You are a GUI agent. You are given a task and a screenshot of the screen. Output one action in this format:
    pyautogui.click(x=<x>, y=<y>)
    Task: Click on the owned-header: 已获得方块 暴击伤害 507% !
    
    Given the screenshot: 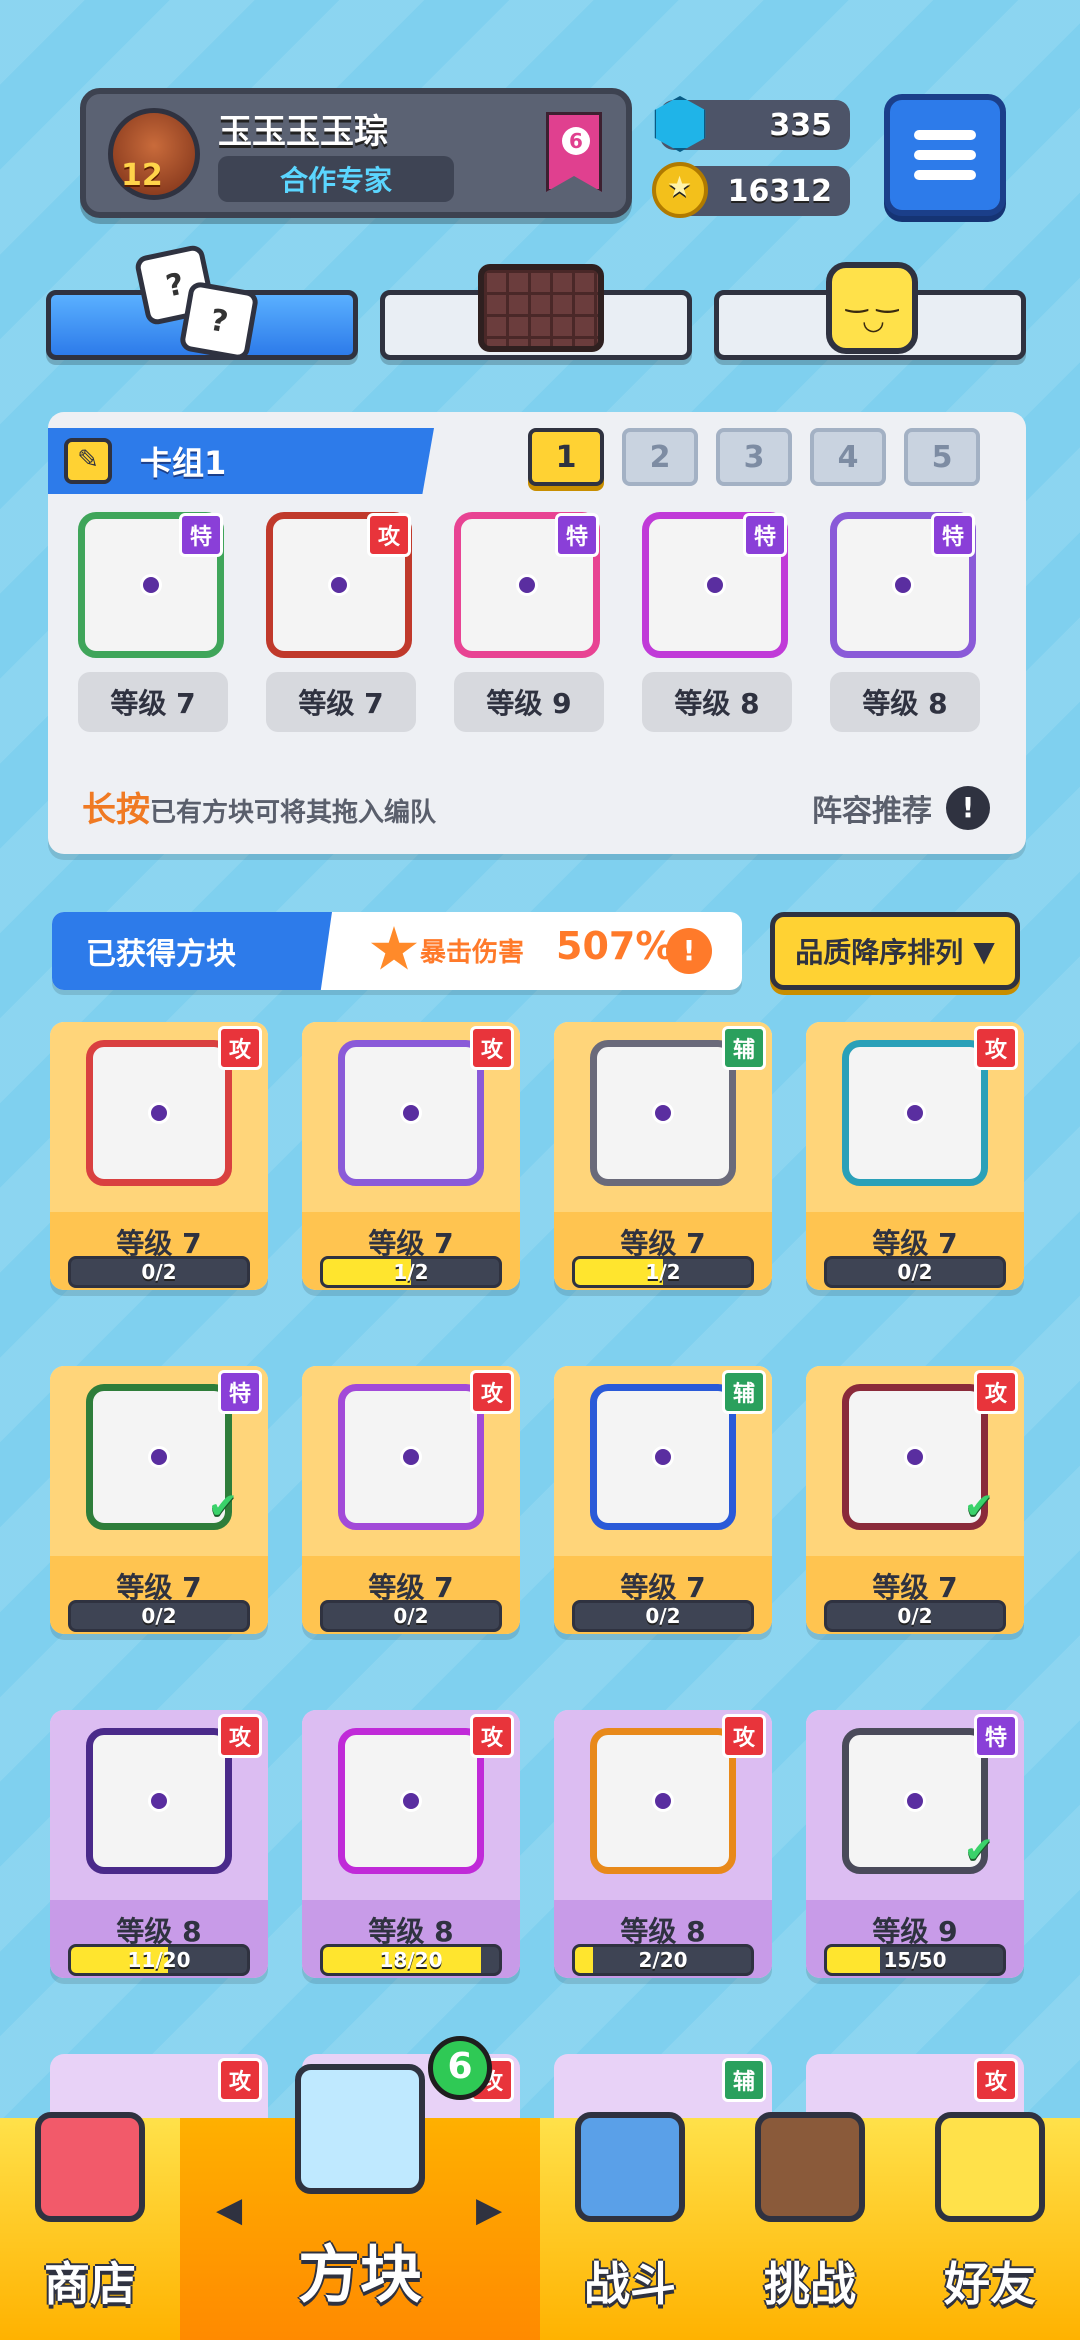 What is the action you would take?
    pyautogui.click(x=397, y=951)
    